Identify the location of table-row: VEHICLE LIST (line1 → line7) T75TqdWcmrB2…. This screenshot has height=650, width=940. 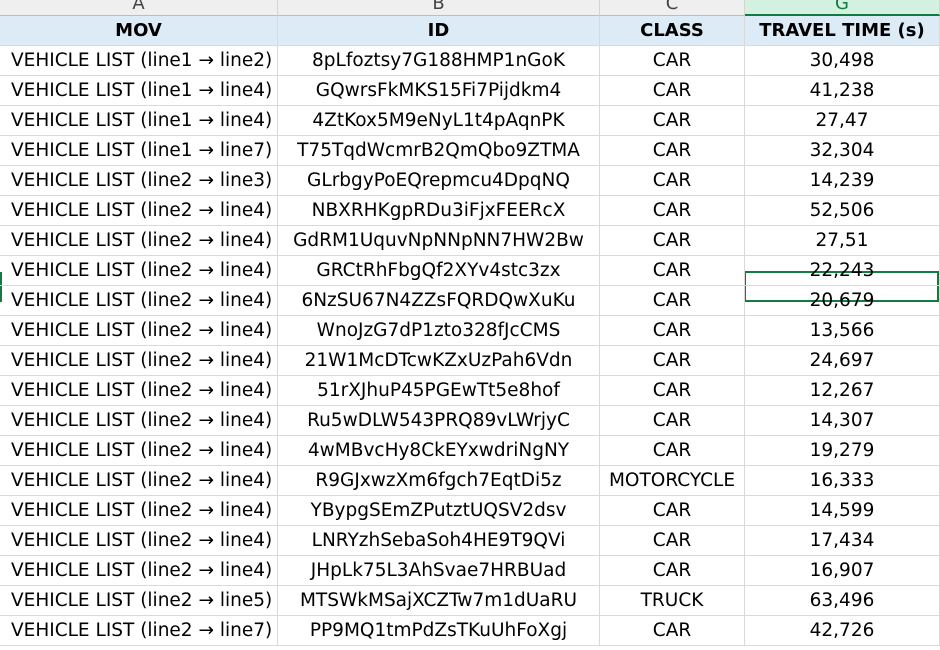
(470, 151).